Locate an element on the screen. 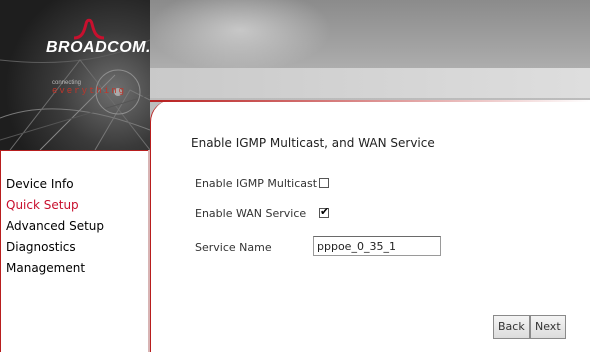 Image resolution: width=590 pixels, height=352 pixels. brand-logo-text: BROADCOM. is located at coordinates (98, 47).